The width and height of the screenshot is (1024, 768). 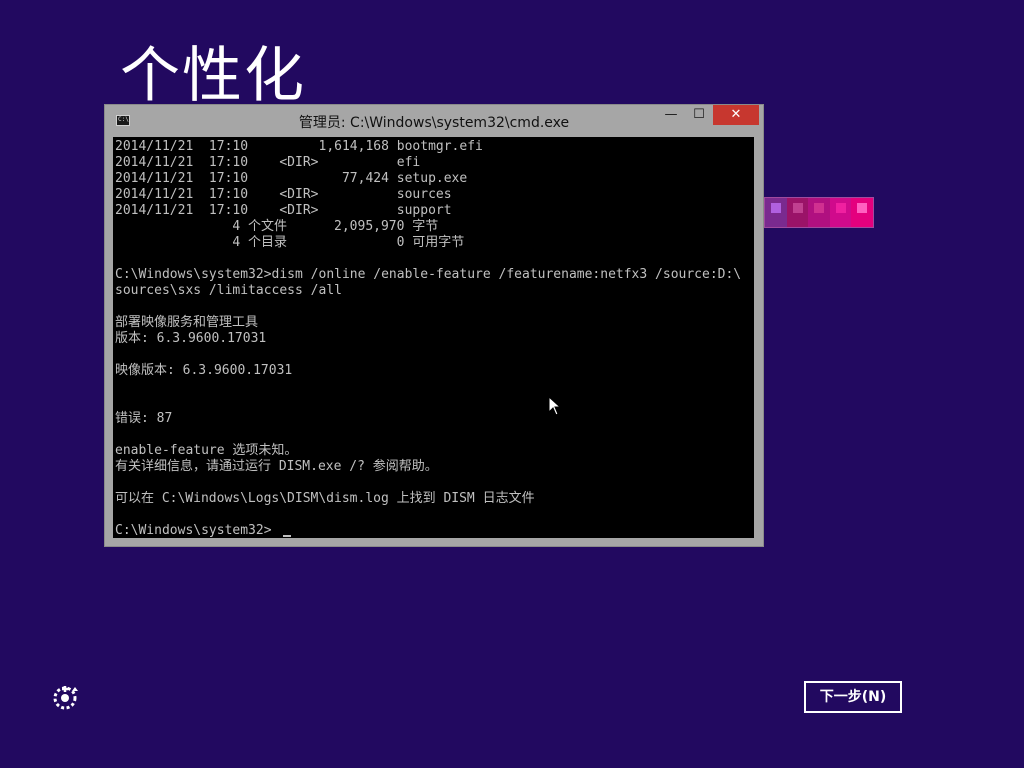 I want to click on console-line: 部署映像服务和管理工具, so click(x=187, y=322).